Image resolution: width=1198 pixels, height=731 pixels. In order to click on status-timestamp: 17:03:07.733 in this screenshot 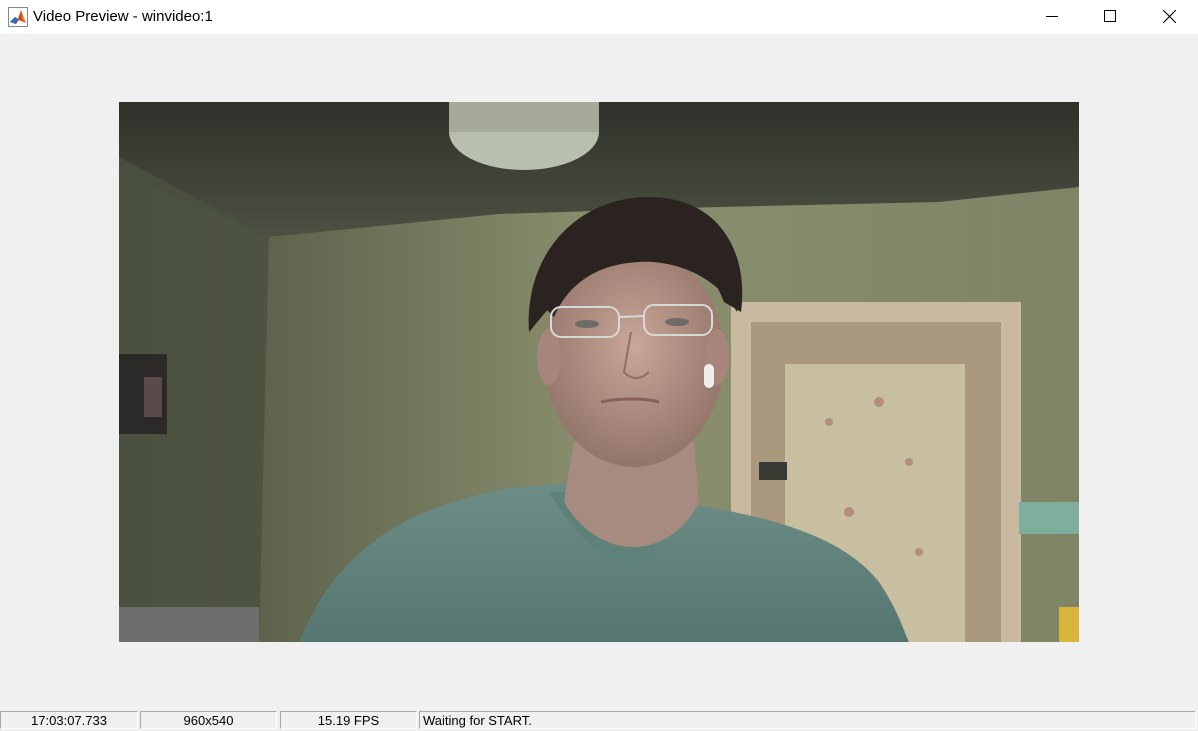, I will do `click(69, 720)`.